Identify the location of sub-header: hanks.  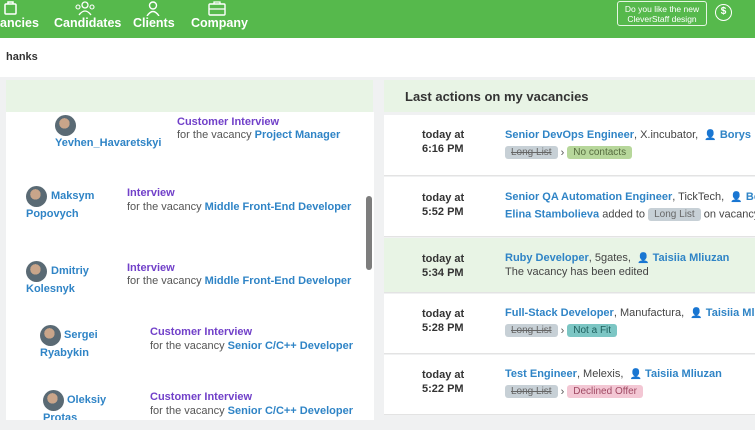
(377, 57).